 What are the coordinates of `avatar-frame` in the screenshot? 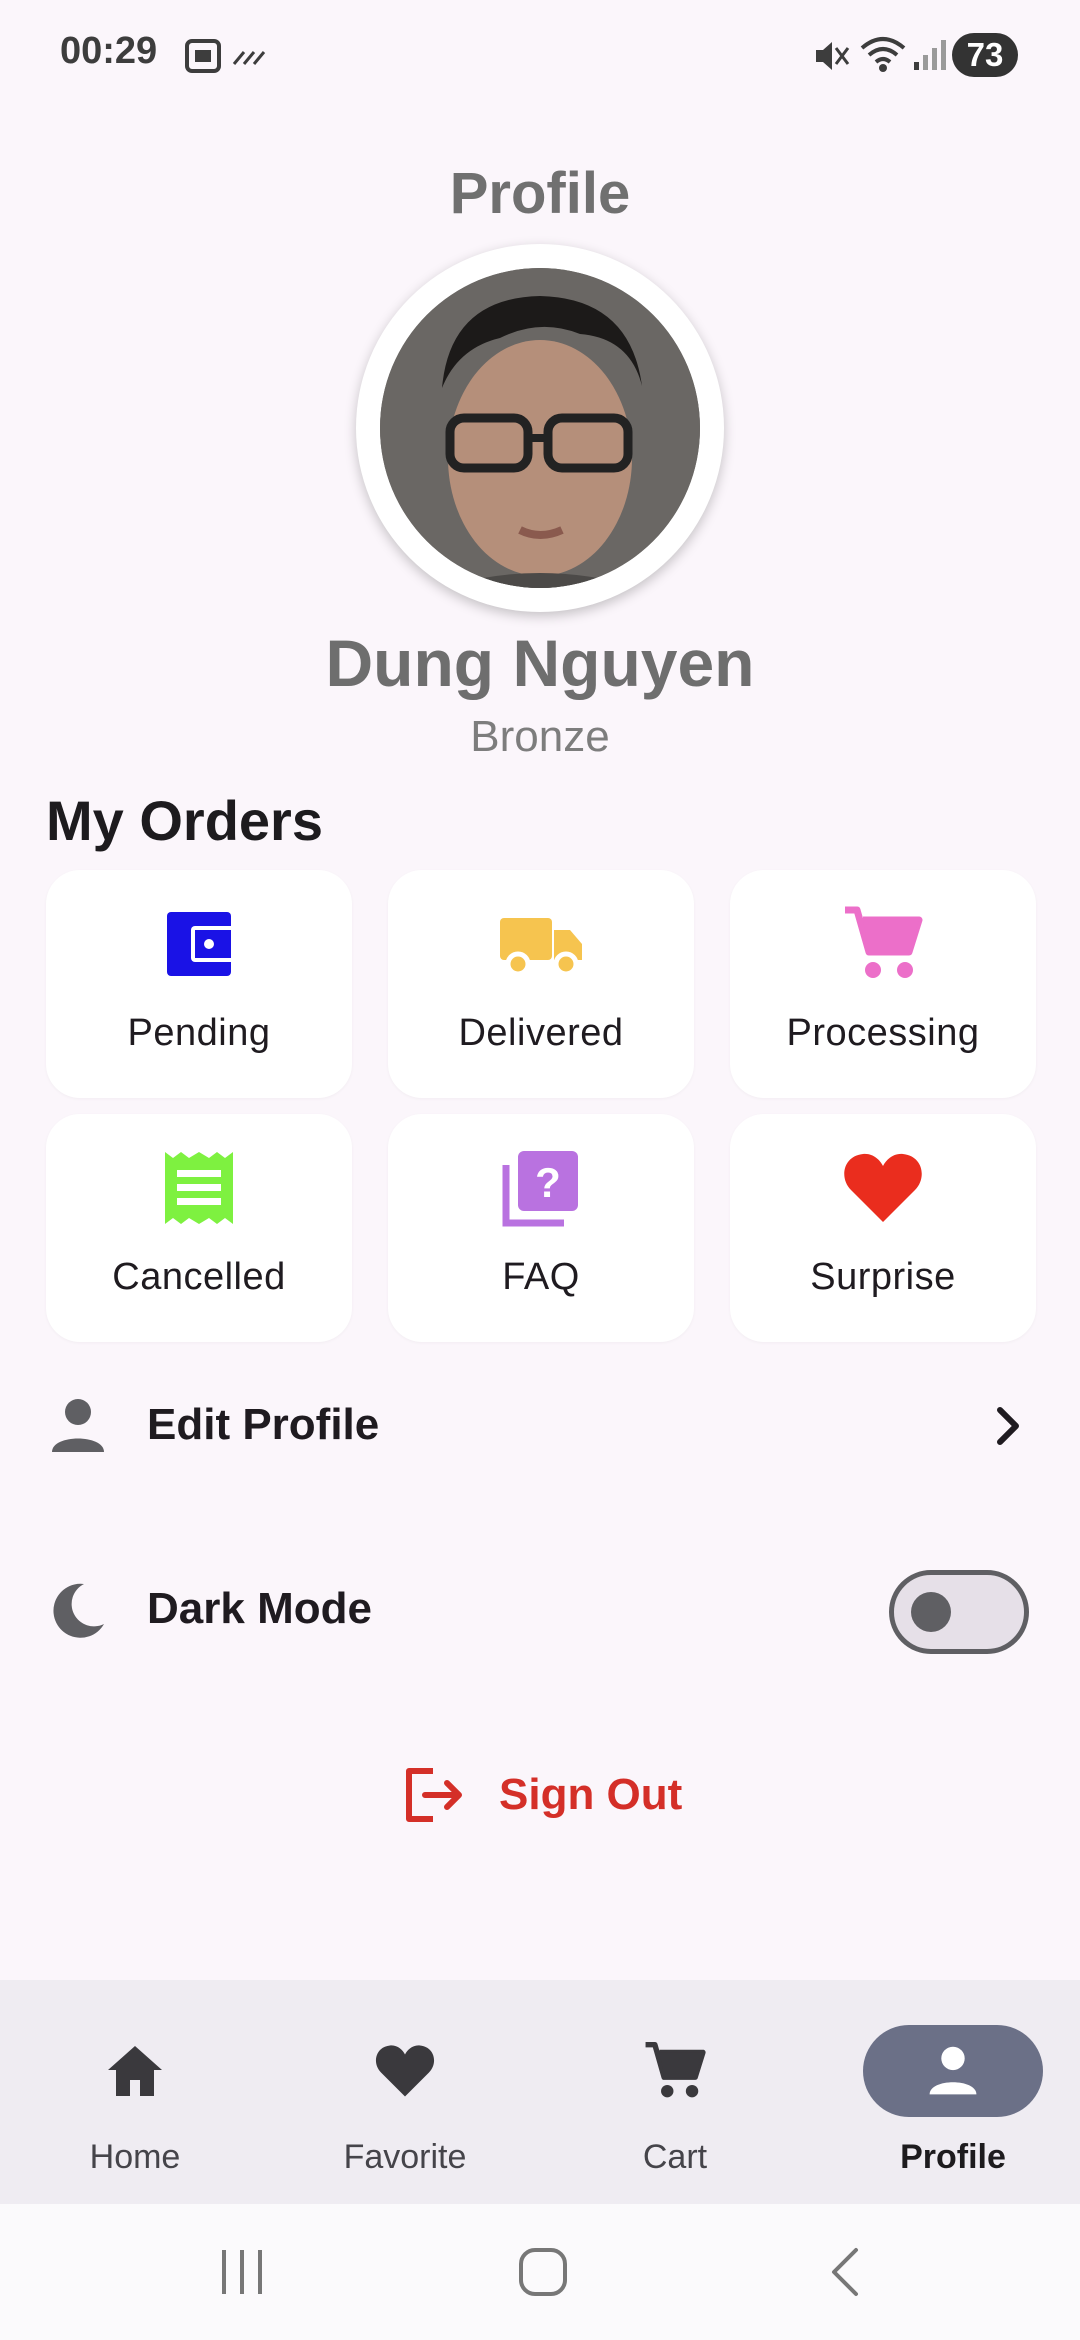 It's located at (540, 428).